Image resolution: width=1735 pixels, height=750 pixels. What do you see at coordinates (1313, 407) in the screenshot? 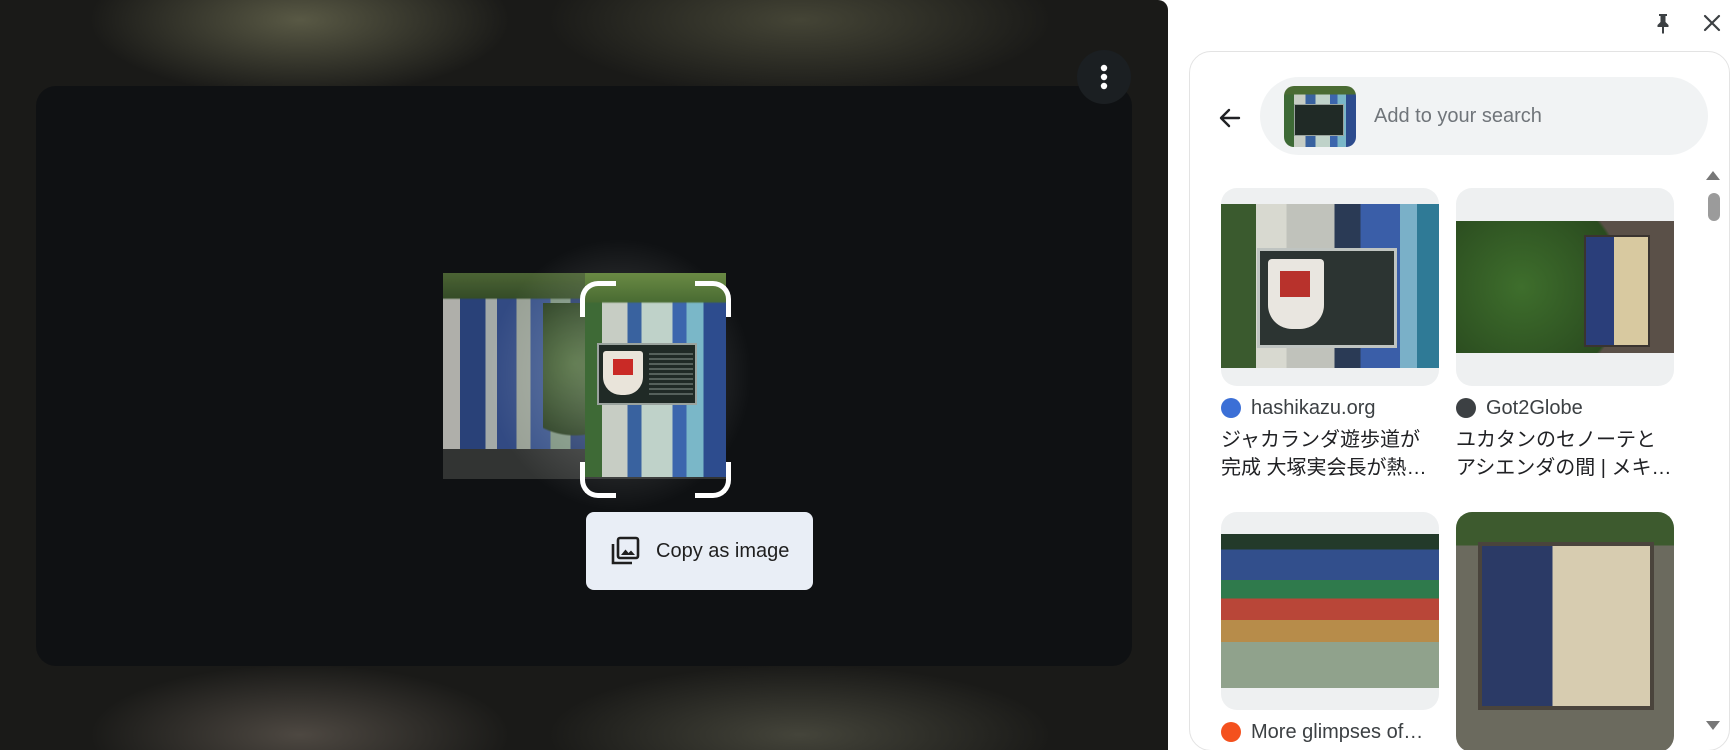
I see `result-source-name: hashikazu.org` at bounding box center [1313, 407].